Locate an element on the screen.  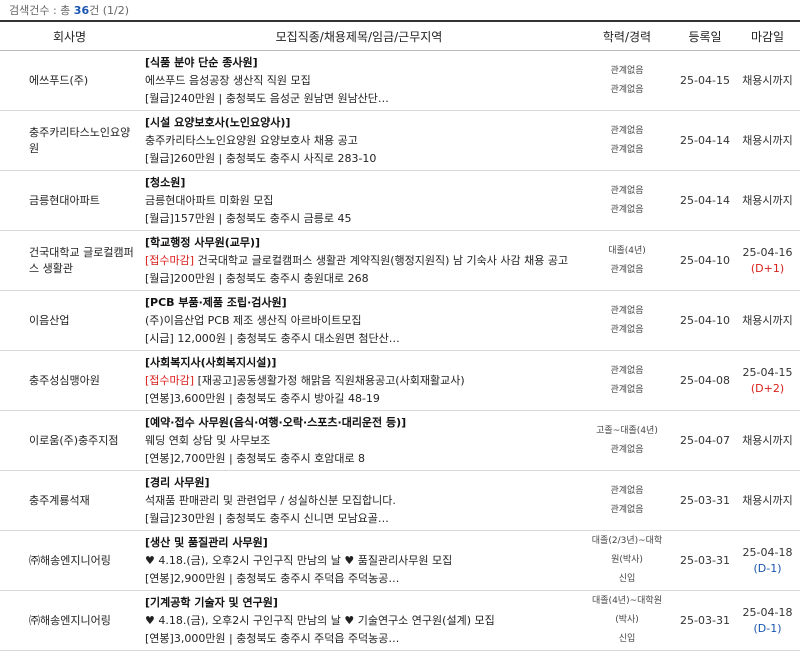
job-subject: 충주카리타스노인요양원 요양보호사 채용 공고 is located at coordinates (362, 141).